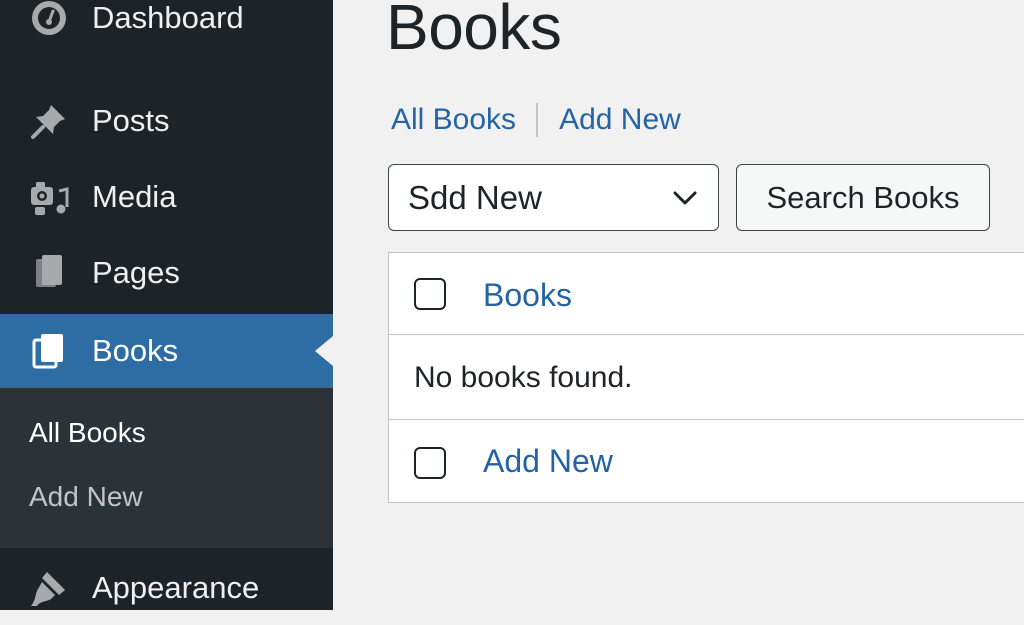 The width and height of the screenshot is (1024, 625). I want to click on sidebar-item-media: Media, so click(166, 197).